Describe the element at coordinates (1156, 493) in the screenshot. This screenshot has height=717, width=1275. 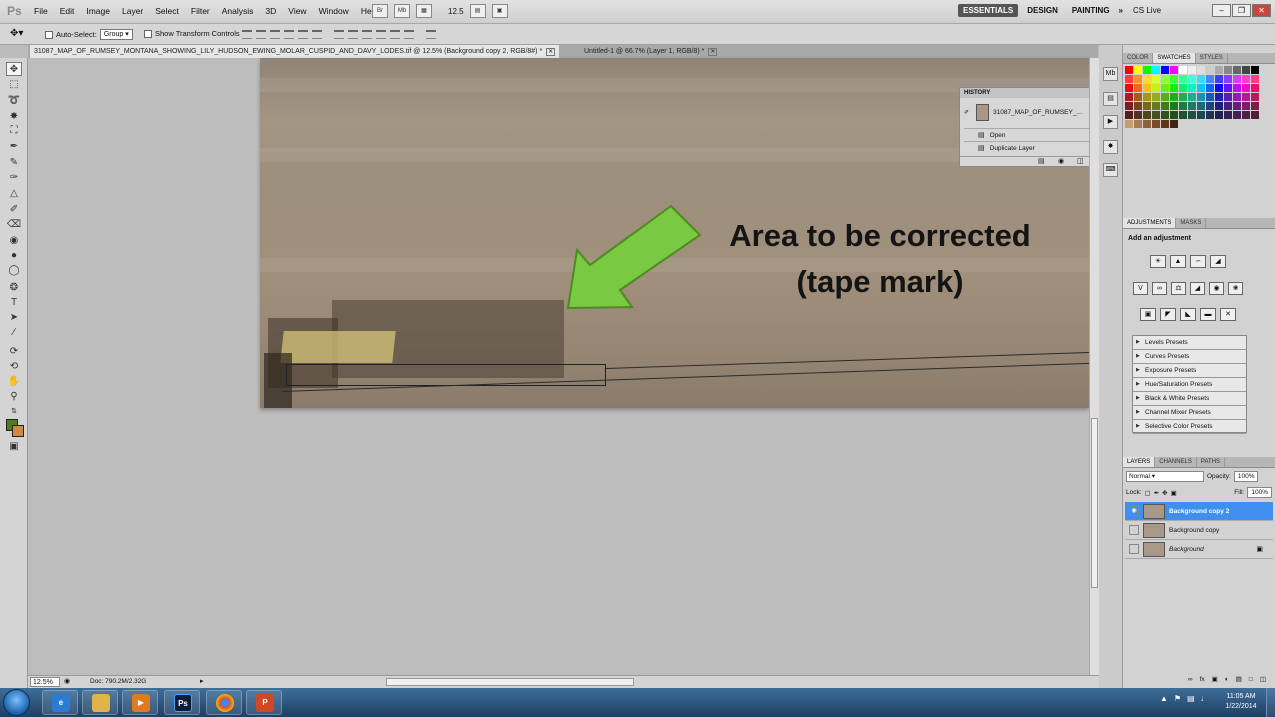
I see `lock-paint-icon: ✒` at that location.